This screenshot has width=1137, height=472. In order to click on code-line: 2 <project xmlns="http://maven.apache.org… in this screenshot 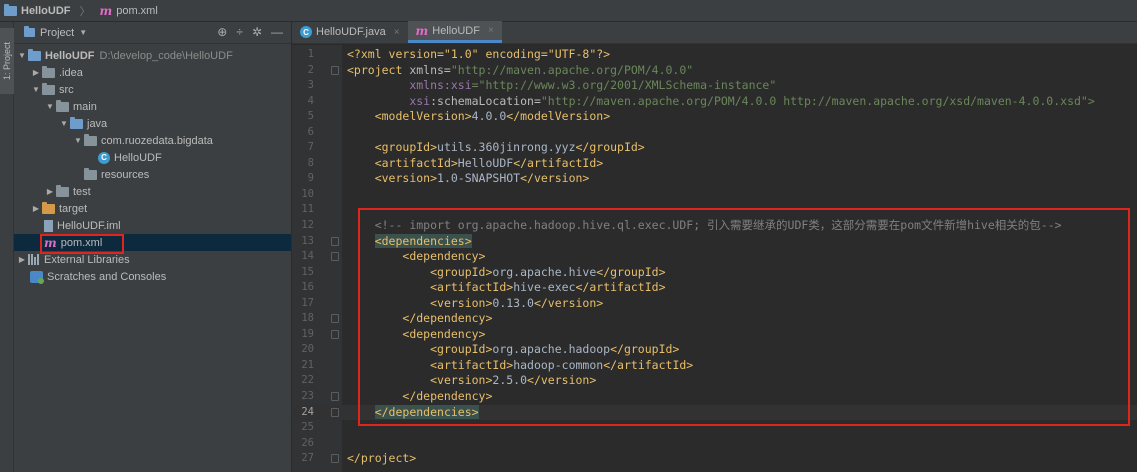, I will do `click(714, 71)`.